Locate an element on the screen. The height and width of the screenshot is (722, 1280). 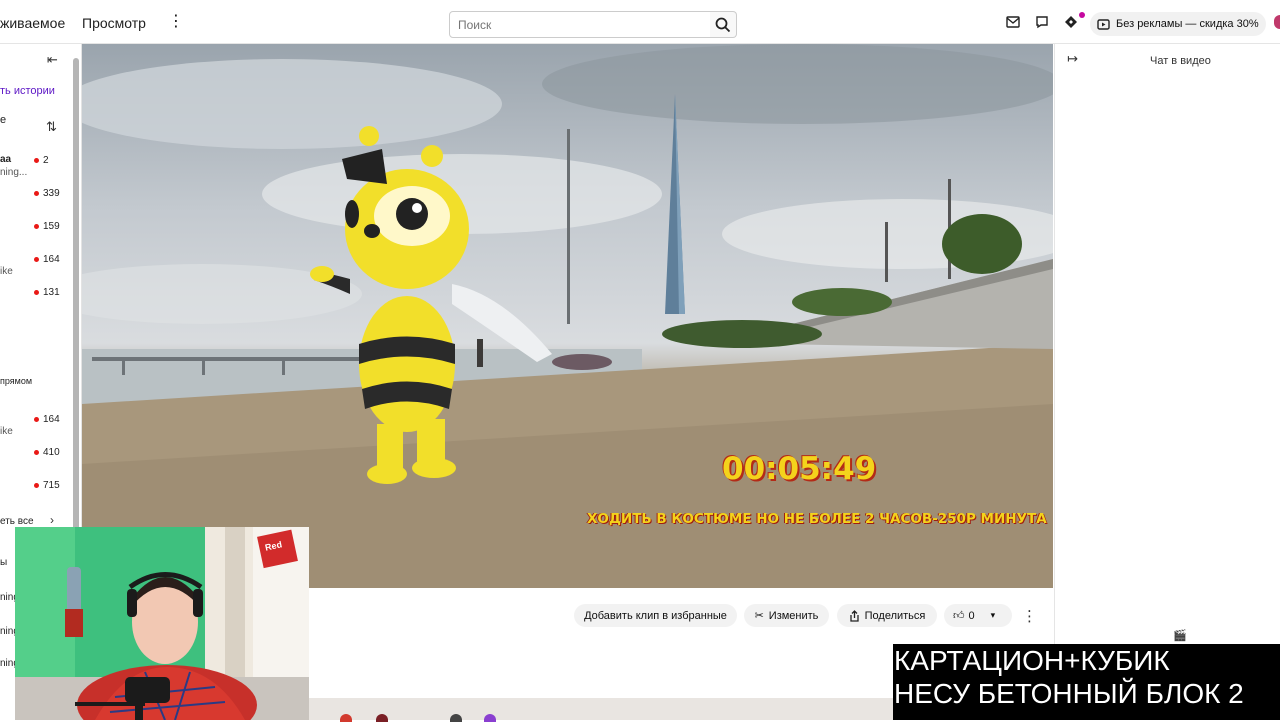
collapse-right-icon: ↦ is located at coordinates (1072, 59).